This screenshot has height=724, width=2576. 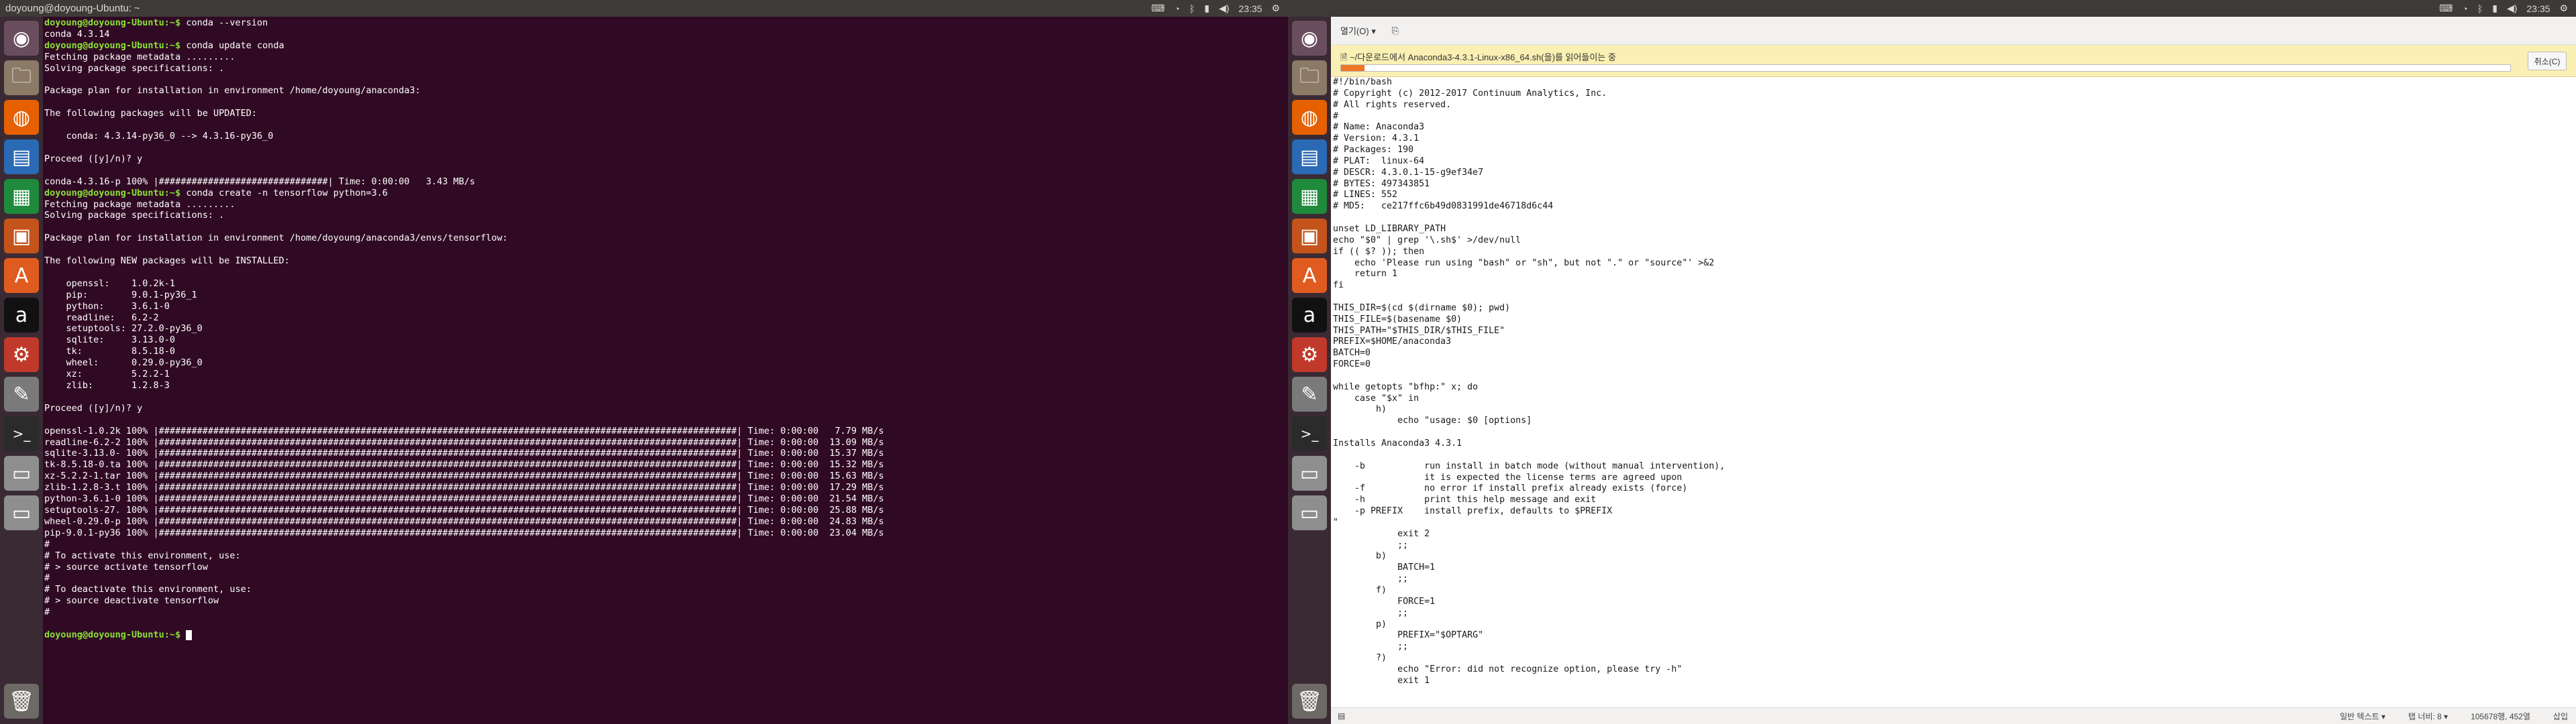 What do you see at coordinates (1360, 556) in the screenshot?
I see `script-line: b)` at bounding box center [1360, 556].